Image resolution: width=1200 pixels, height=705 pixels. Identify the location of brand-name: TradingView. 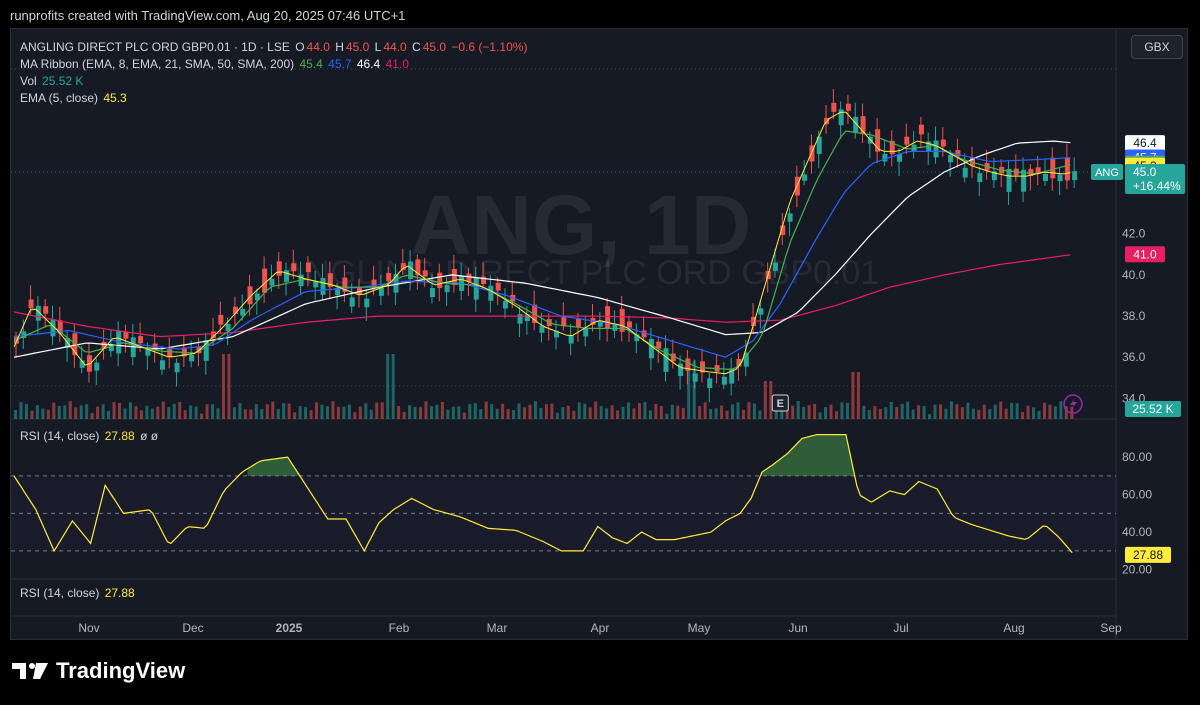
(121, 670).